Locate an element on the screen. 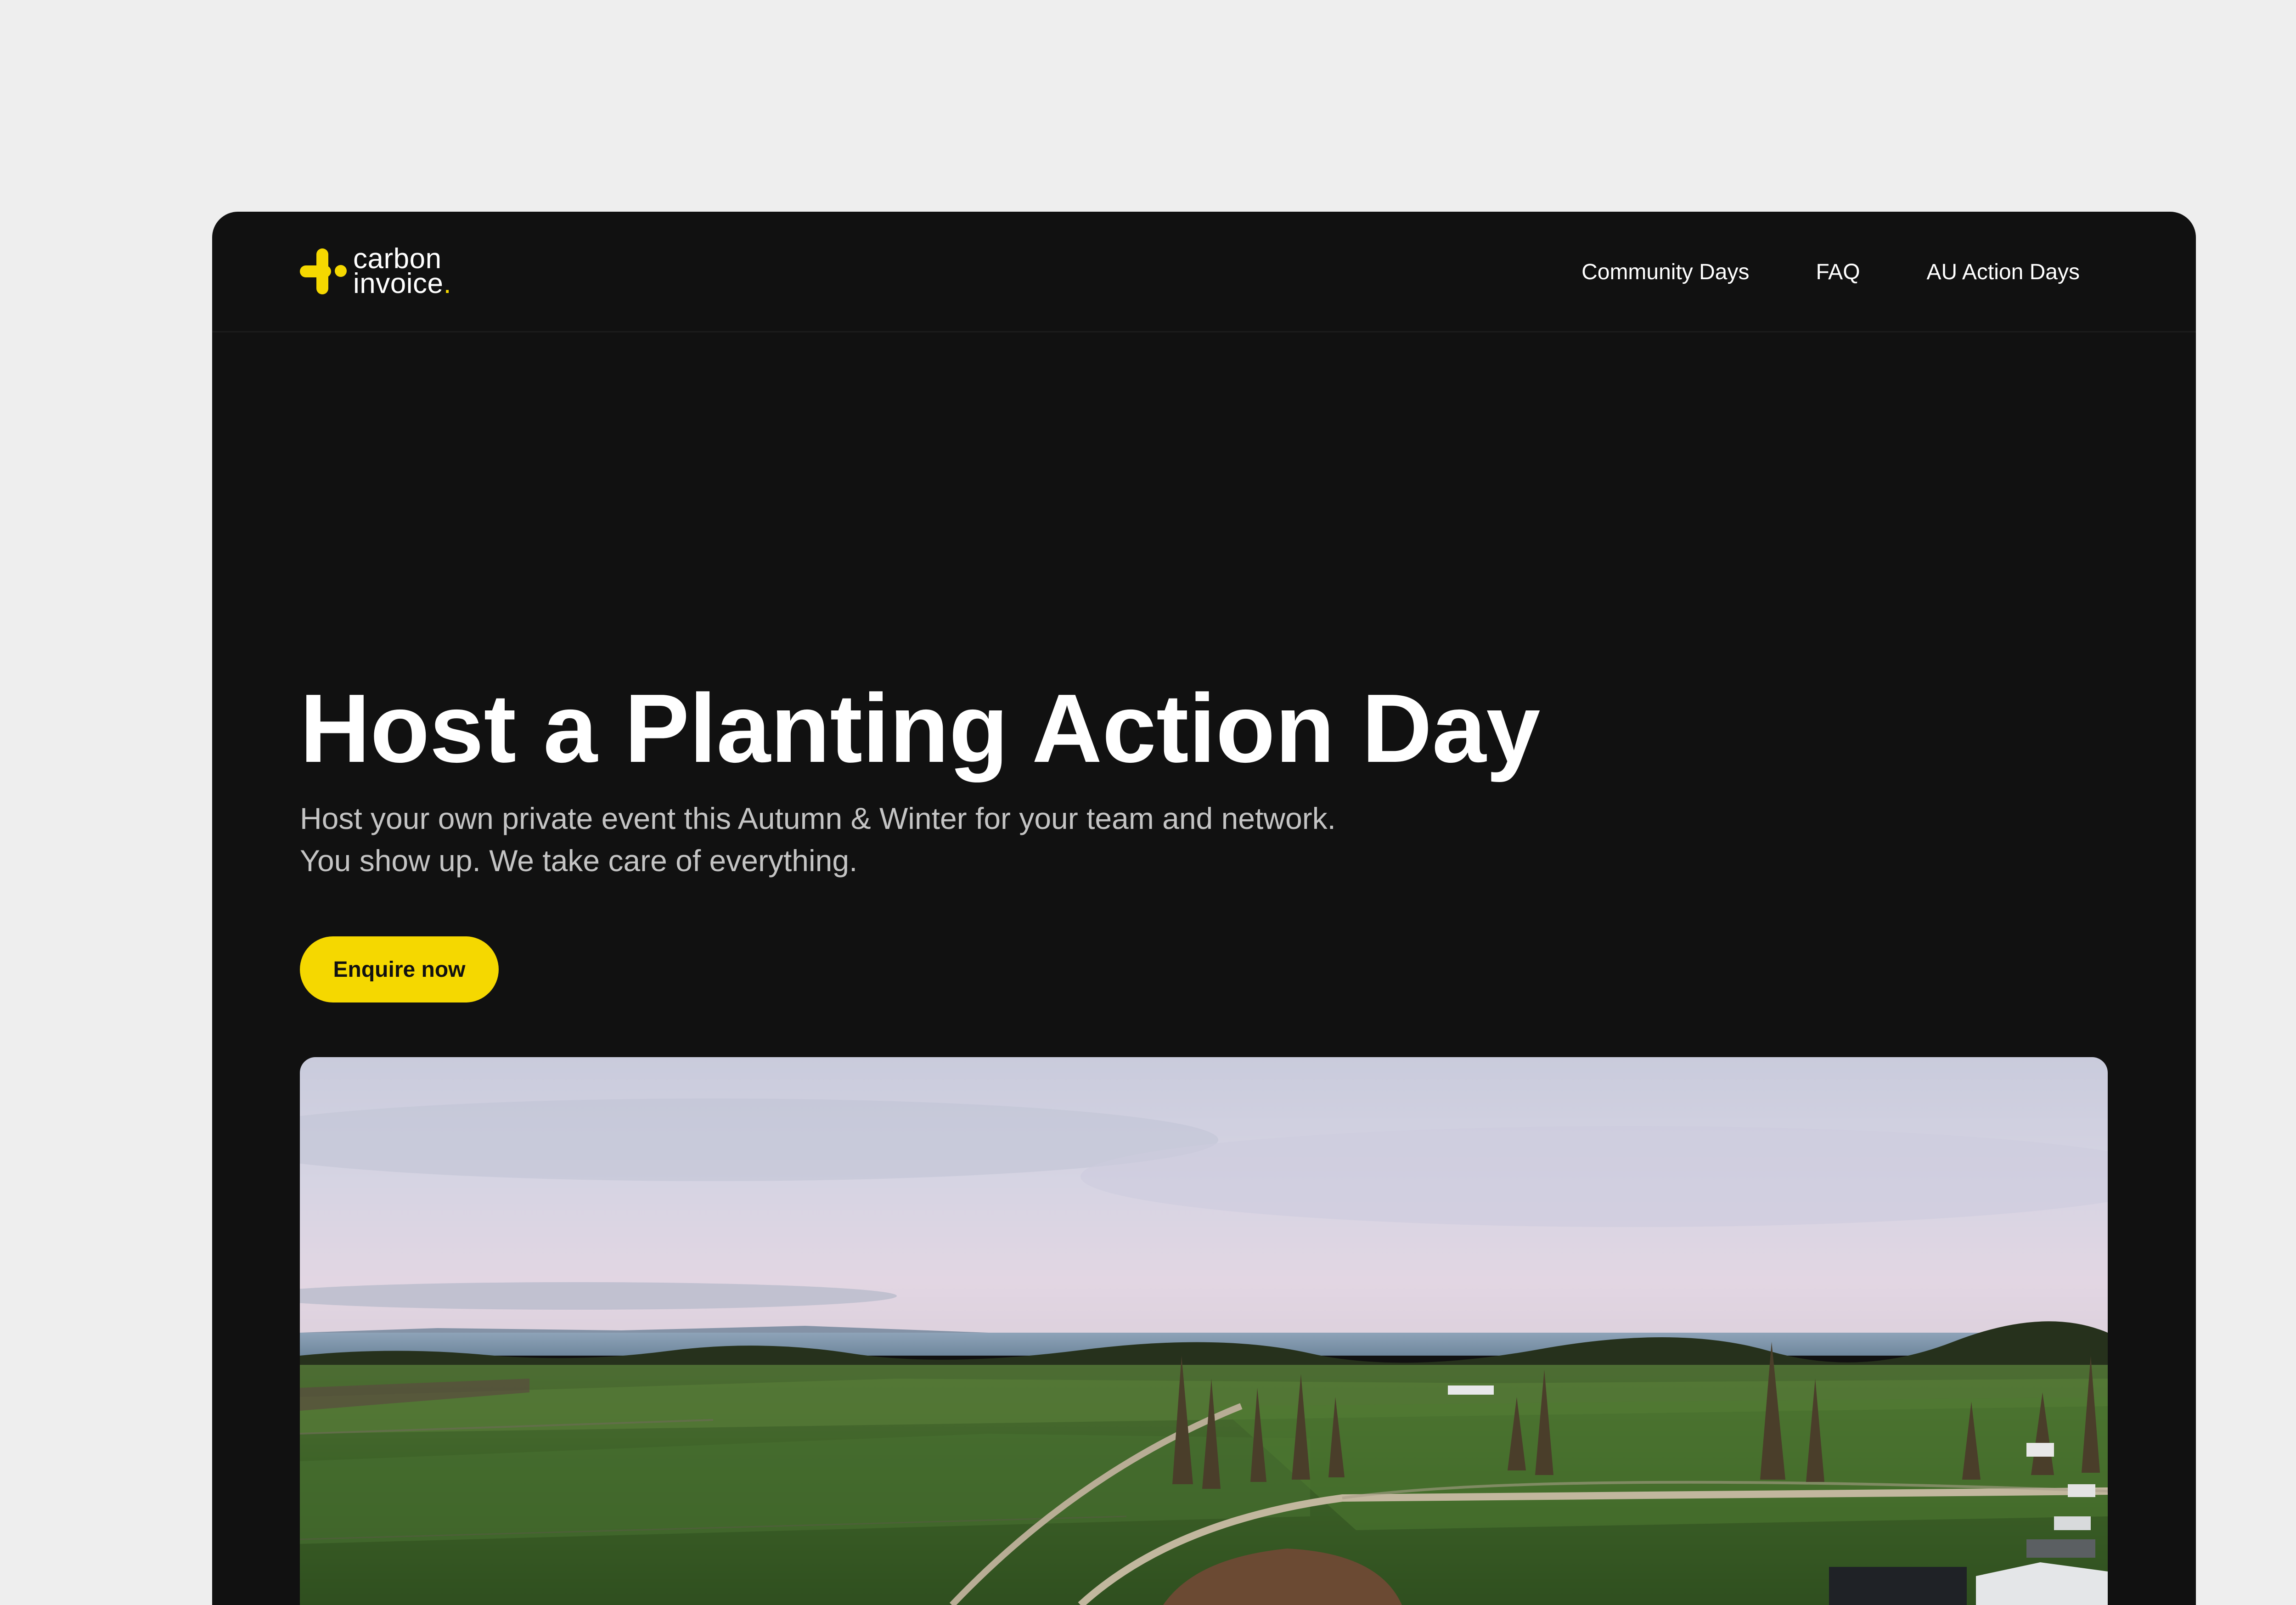 This screenshot has height=1605, width=2296. logo-period: . is located at coordinates (448, 283).